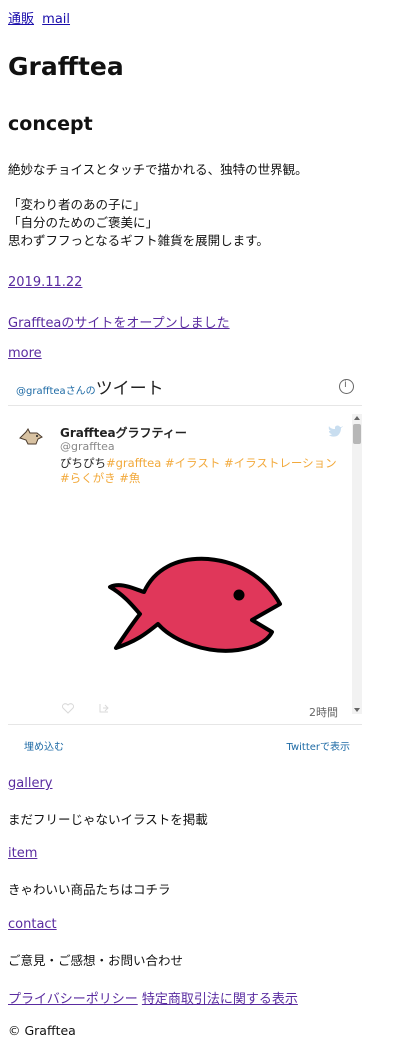 Image resolution: width=410 pixels, height=1057 pixels. Describe the element at coordinates (119, 321) in the screenshot. I see `news-item-link: Graffteaのサイトをオープンしました` at that location.